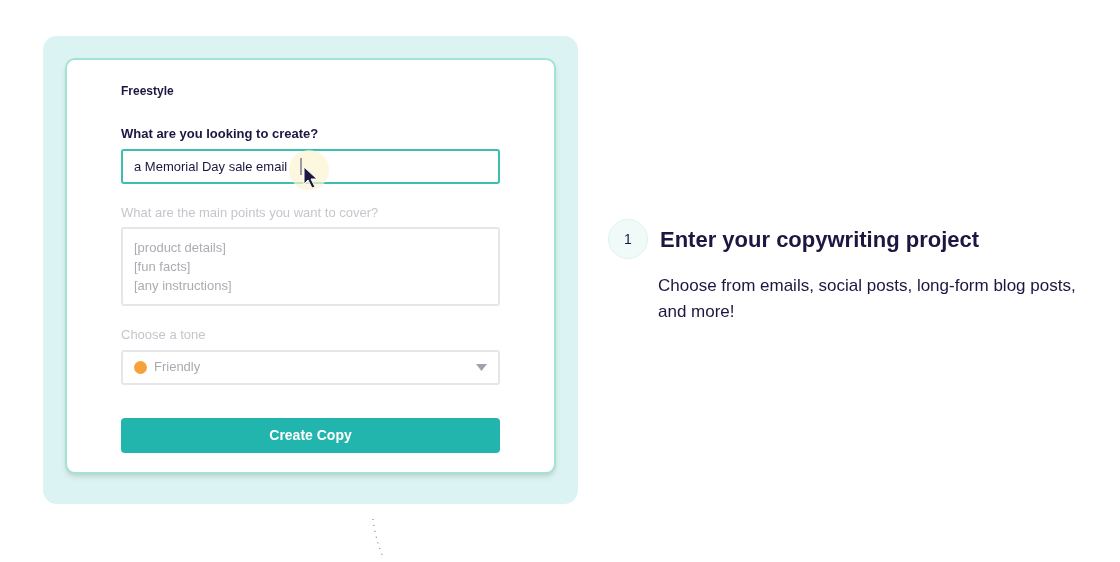 The image size is (1120, 562). I want to click on mouse-pointer-icon, so click(311, 177).